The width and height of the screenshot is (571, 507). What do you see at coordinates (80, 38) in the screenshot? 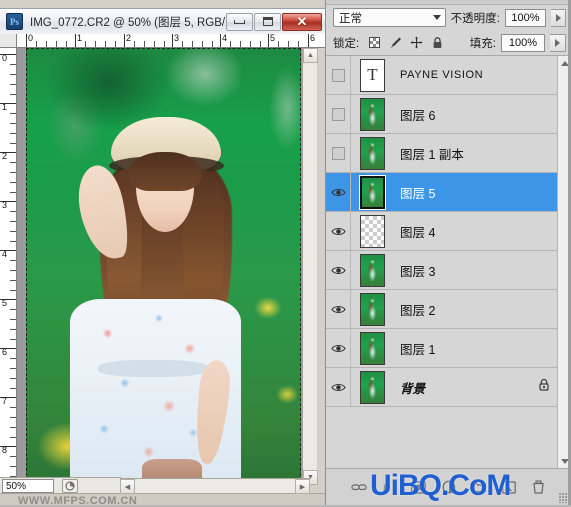
I see `ruler-h-label: 1` at bounding box center [80, 38].